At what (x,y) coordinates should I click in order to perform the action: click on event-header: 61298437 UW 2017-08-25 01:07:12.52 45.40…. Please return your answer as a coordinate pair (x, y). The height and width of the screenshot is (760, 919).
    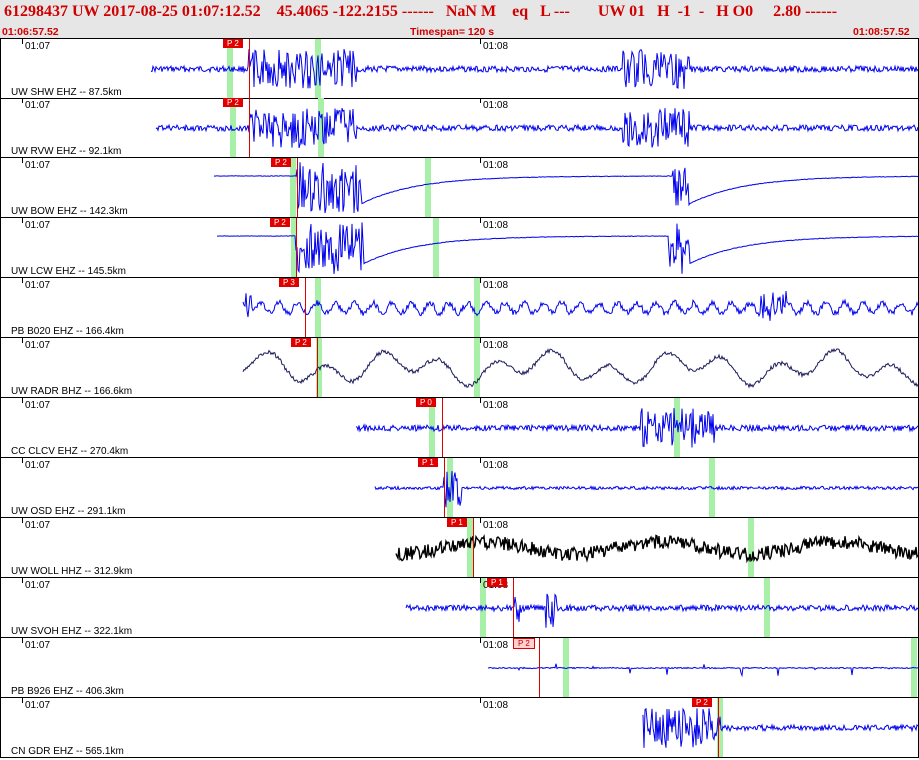
    Looking at the image, I should click on (459, 19).